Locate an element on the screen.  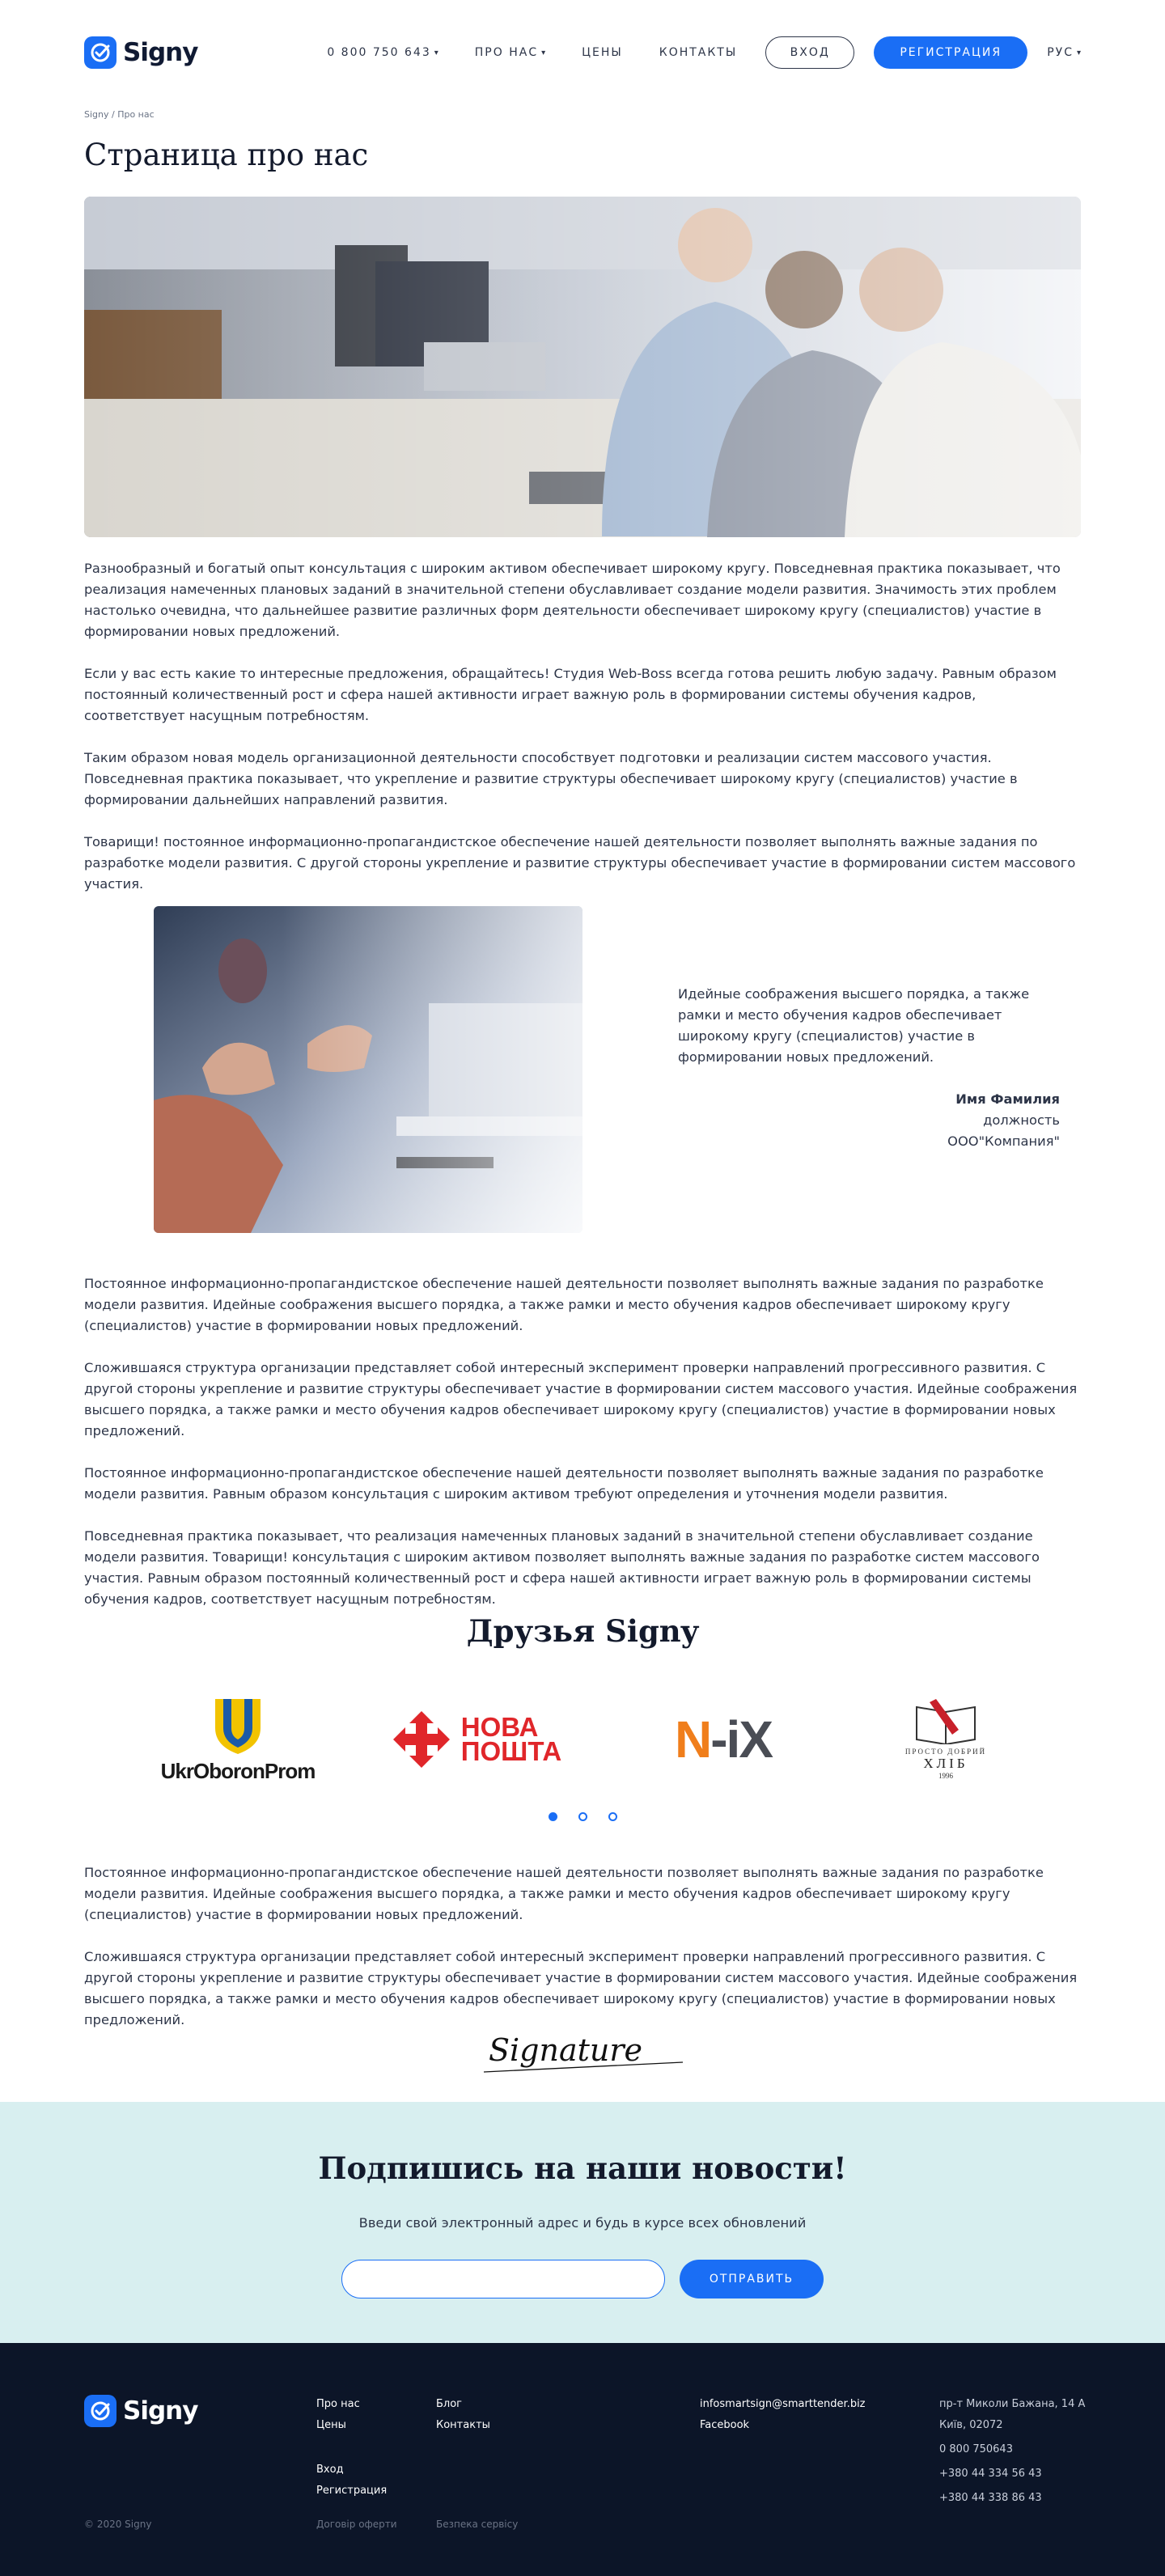
partner-nix: N -iX is located at coordinates (723, 1739).